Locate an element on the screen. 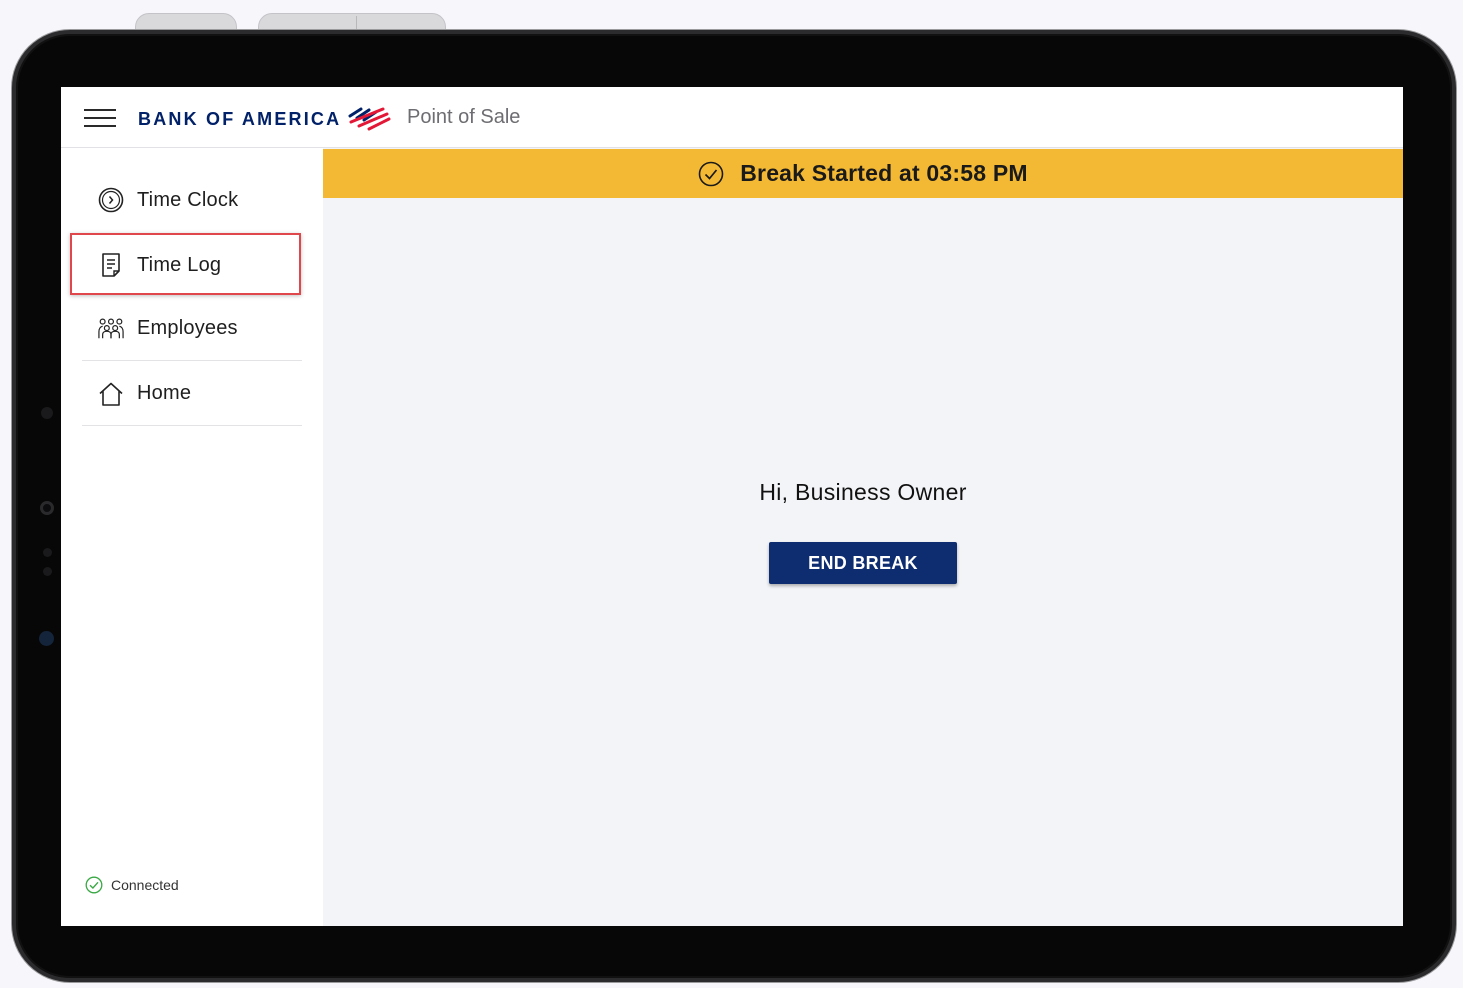 This screenshot has height=988, width=1463. brand-name: BANK OF AMERICA is located at coordinates (240, 118).